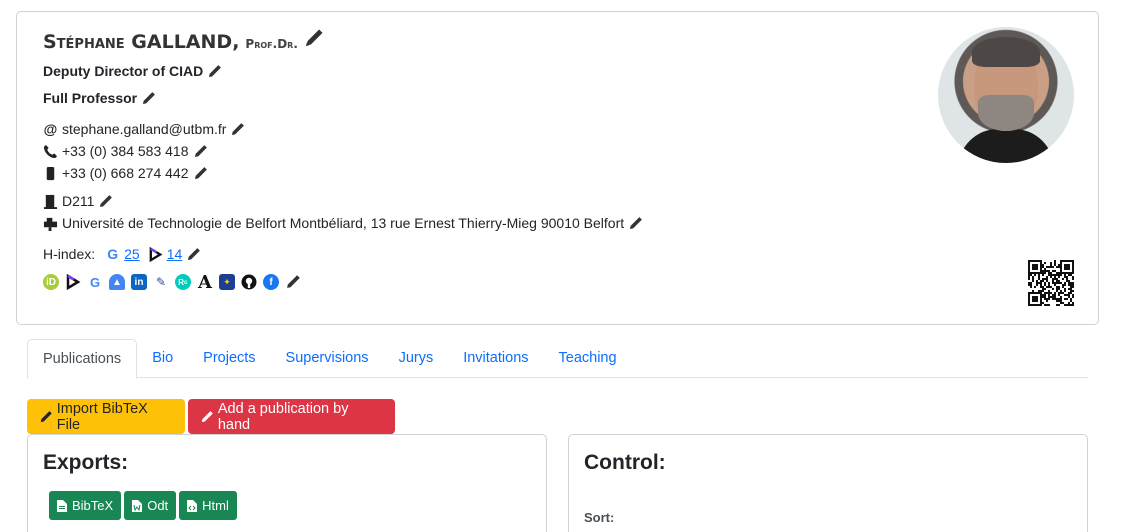  What do you see at coordinates (175, 254) in the screenshot?
I see `hindex-scopus-link: 14` at bounding box center [175, 254].